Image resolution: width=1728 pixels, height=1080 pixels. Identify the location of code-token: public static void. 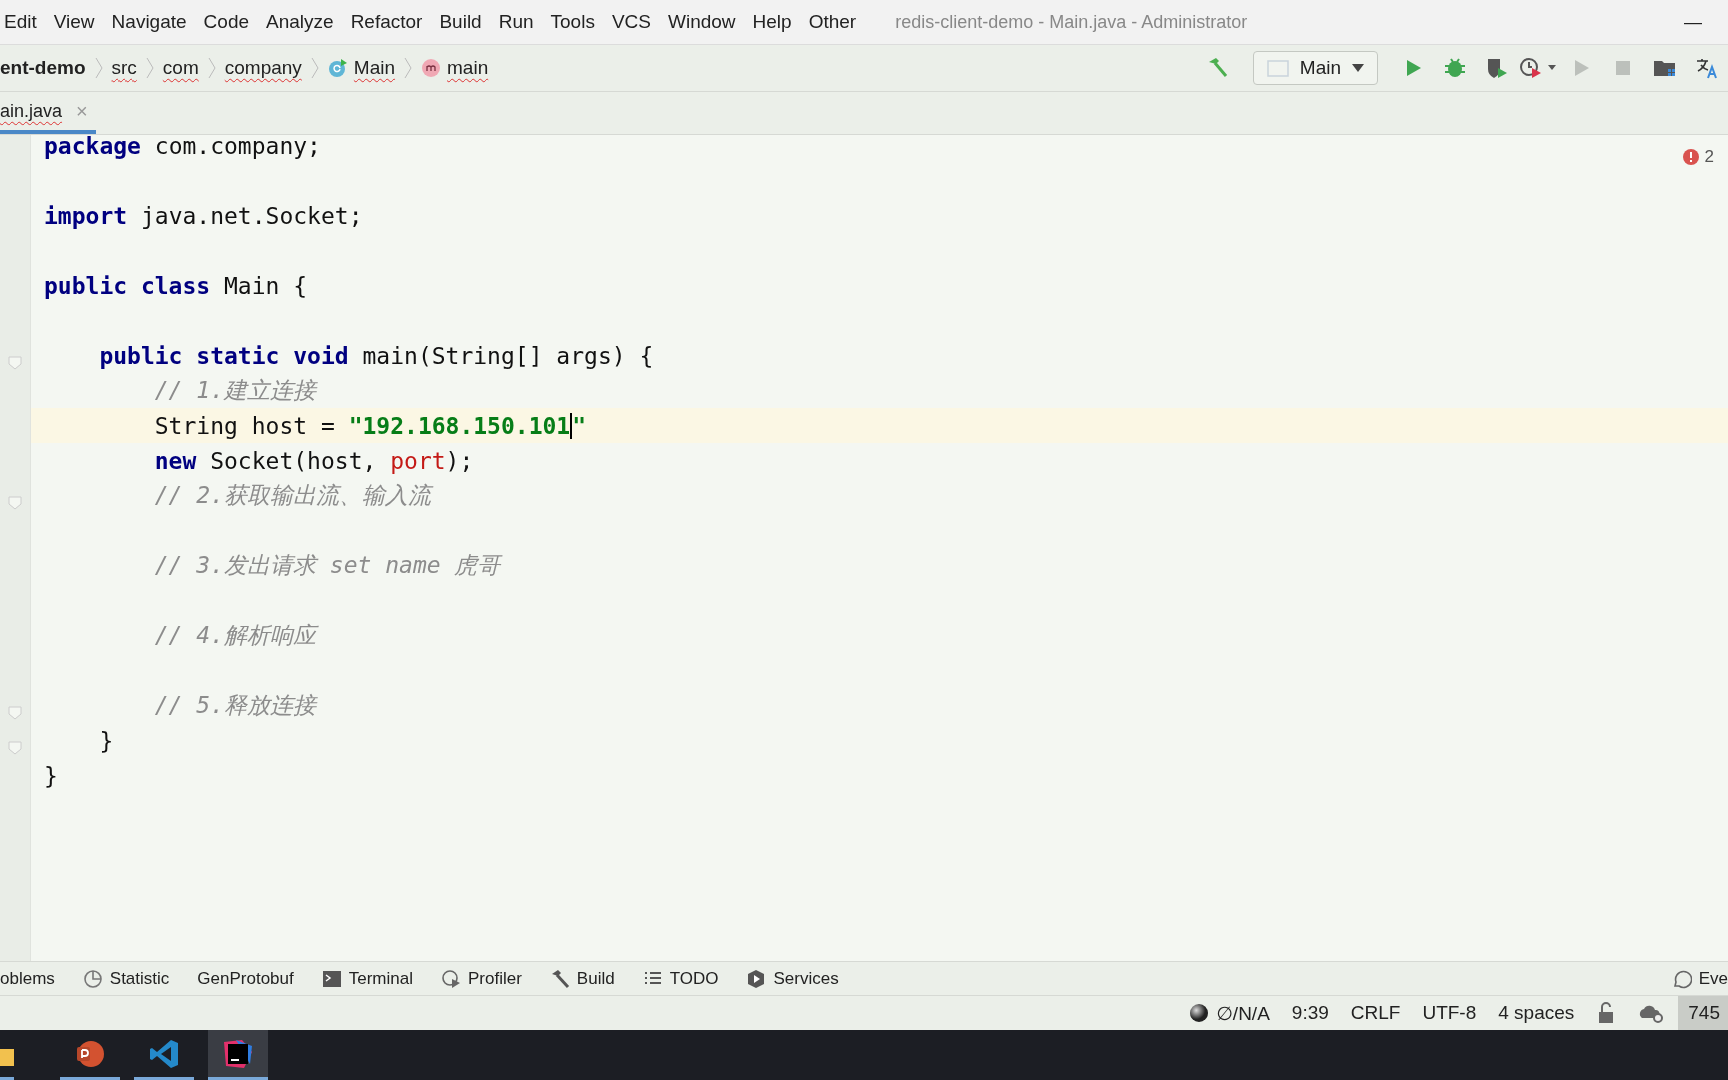
(223, 355).